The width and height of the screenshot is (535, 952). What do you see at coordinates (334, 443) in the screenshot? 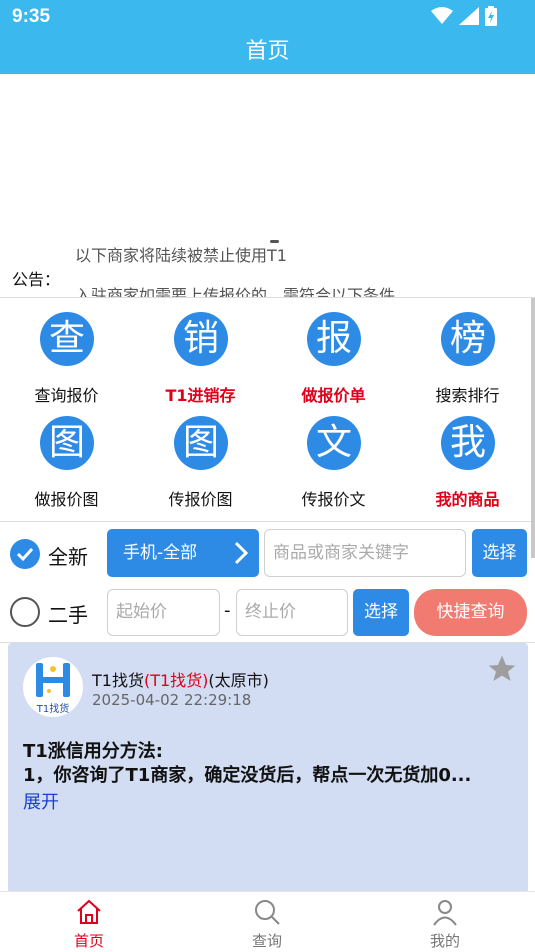
I see `text-icon: 文` at bounding box center [334, 443].